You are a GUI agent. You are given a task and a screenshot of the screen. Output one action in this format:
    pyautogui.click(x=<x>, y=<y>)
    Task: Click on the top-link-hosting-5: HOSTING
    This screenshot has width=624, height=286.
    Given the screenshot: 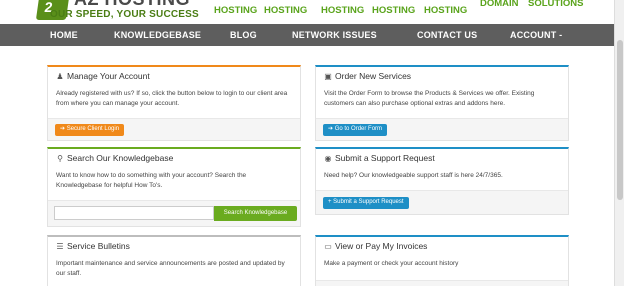 What is the action you would take?
    pyautogui.click(x=445, y=10)
    